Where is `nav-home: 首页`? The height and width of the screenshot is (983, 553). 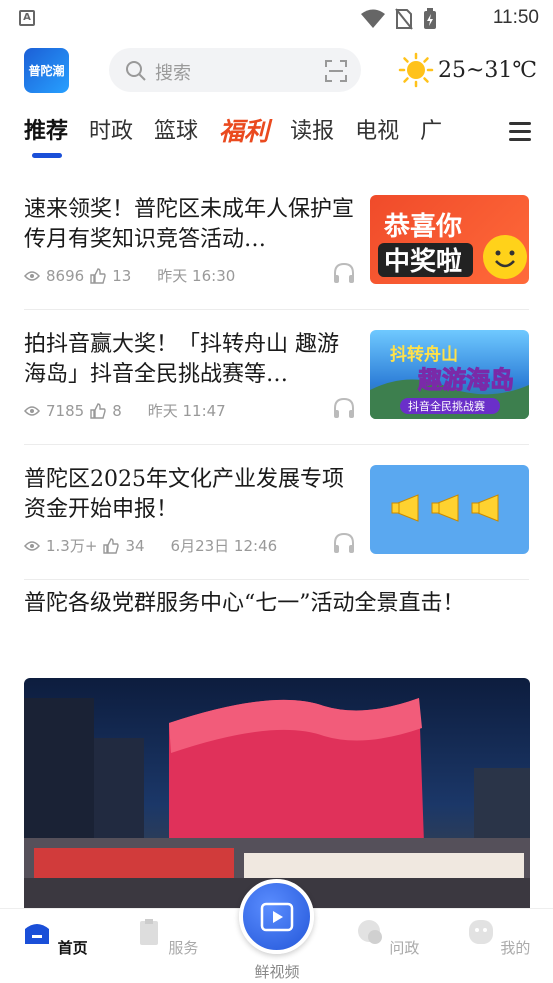 nav-home: 首页 is located at coordinates (55, 937).